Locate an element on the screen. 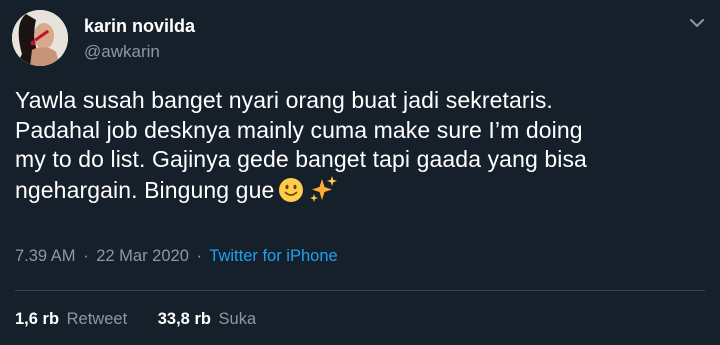 This screenshot has width=720, height=345. sparkles-icon is located at coordinates (323, 193).